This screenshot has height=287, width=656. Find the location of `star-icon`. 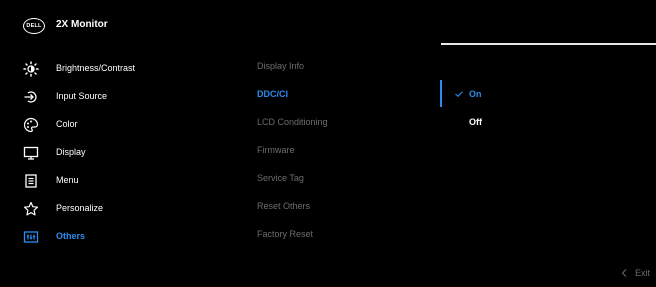

star-icon is located at coordinates (31, 209).